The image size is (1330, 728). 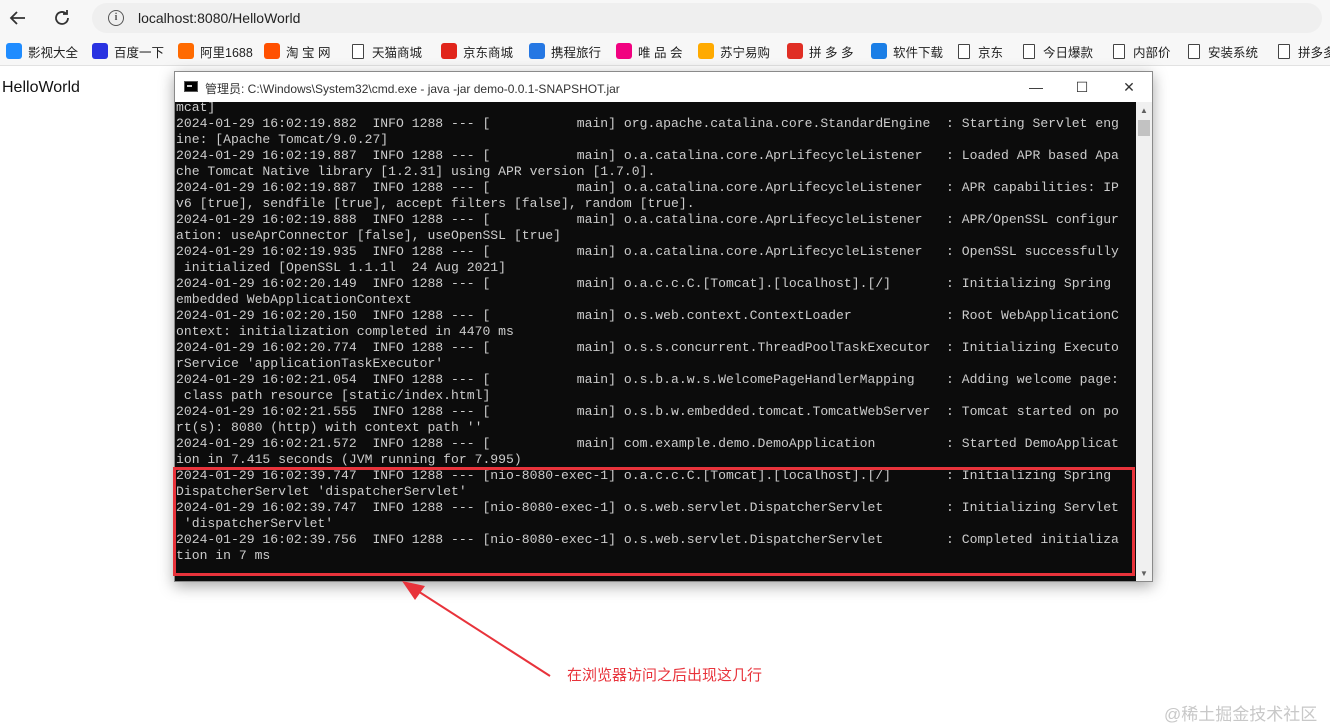 What do you see at coordinates (476, 629) in the screenshot?
I see `annotation-arrow` at bounding box center [476, 629].